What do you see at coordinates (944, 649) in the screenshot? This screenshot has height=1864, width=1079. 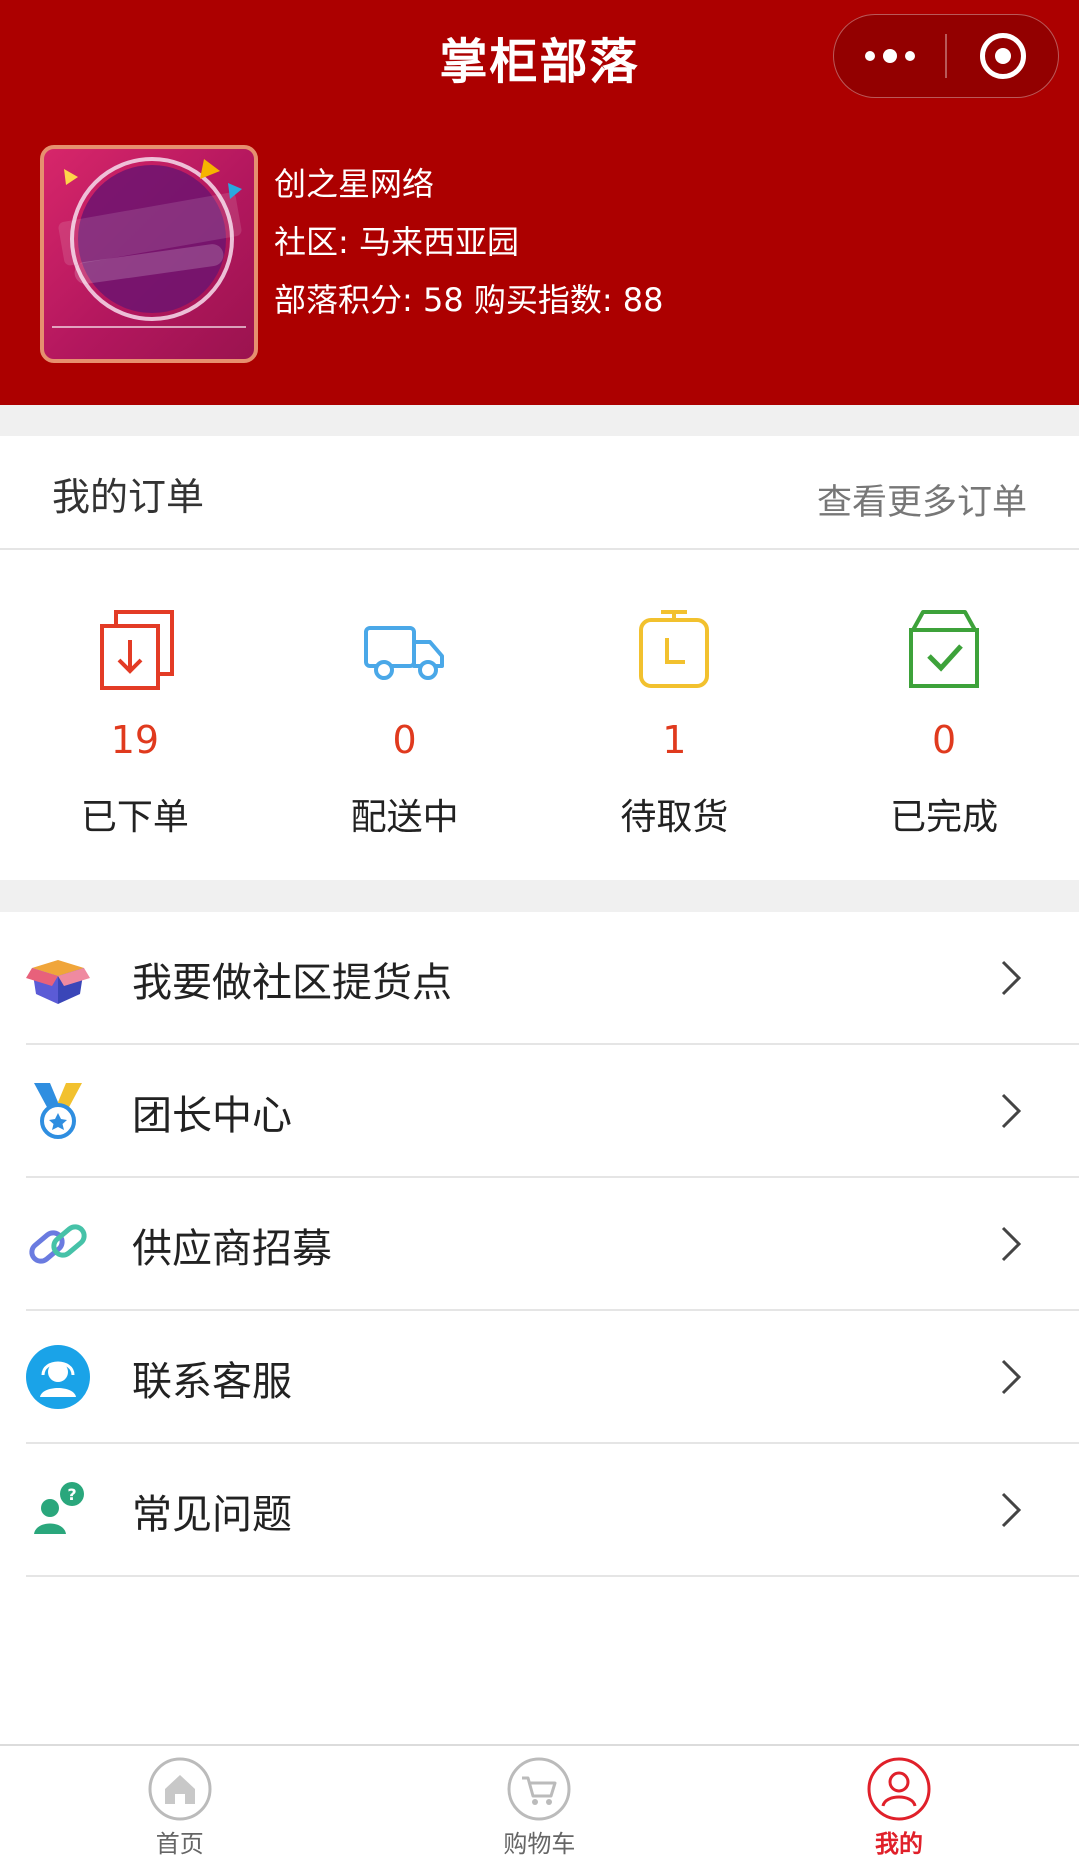 I see `completed-box-icon` at bounding box center [944, 649].